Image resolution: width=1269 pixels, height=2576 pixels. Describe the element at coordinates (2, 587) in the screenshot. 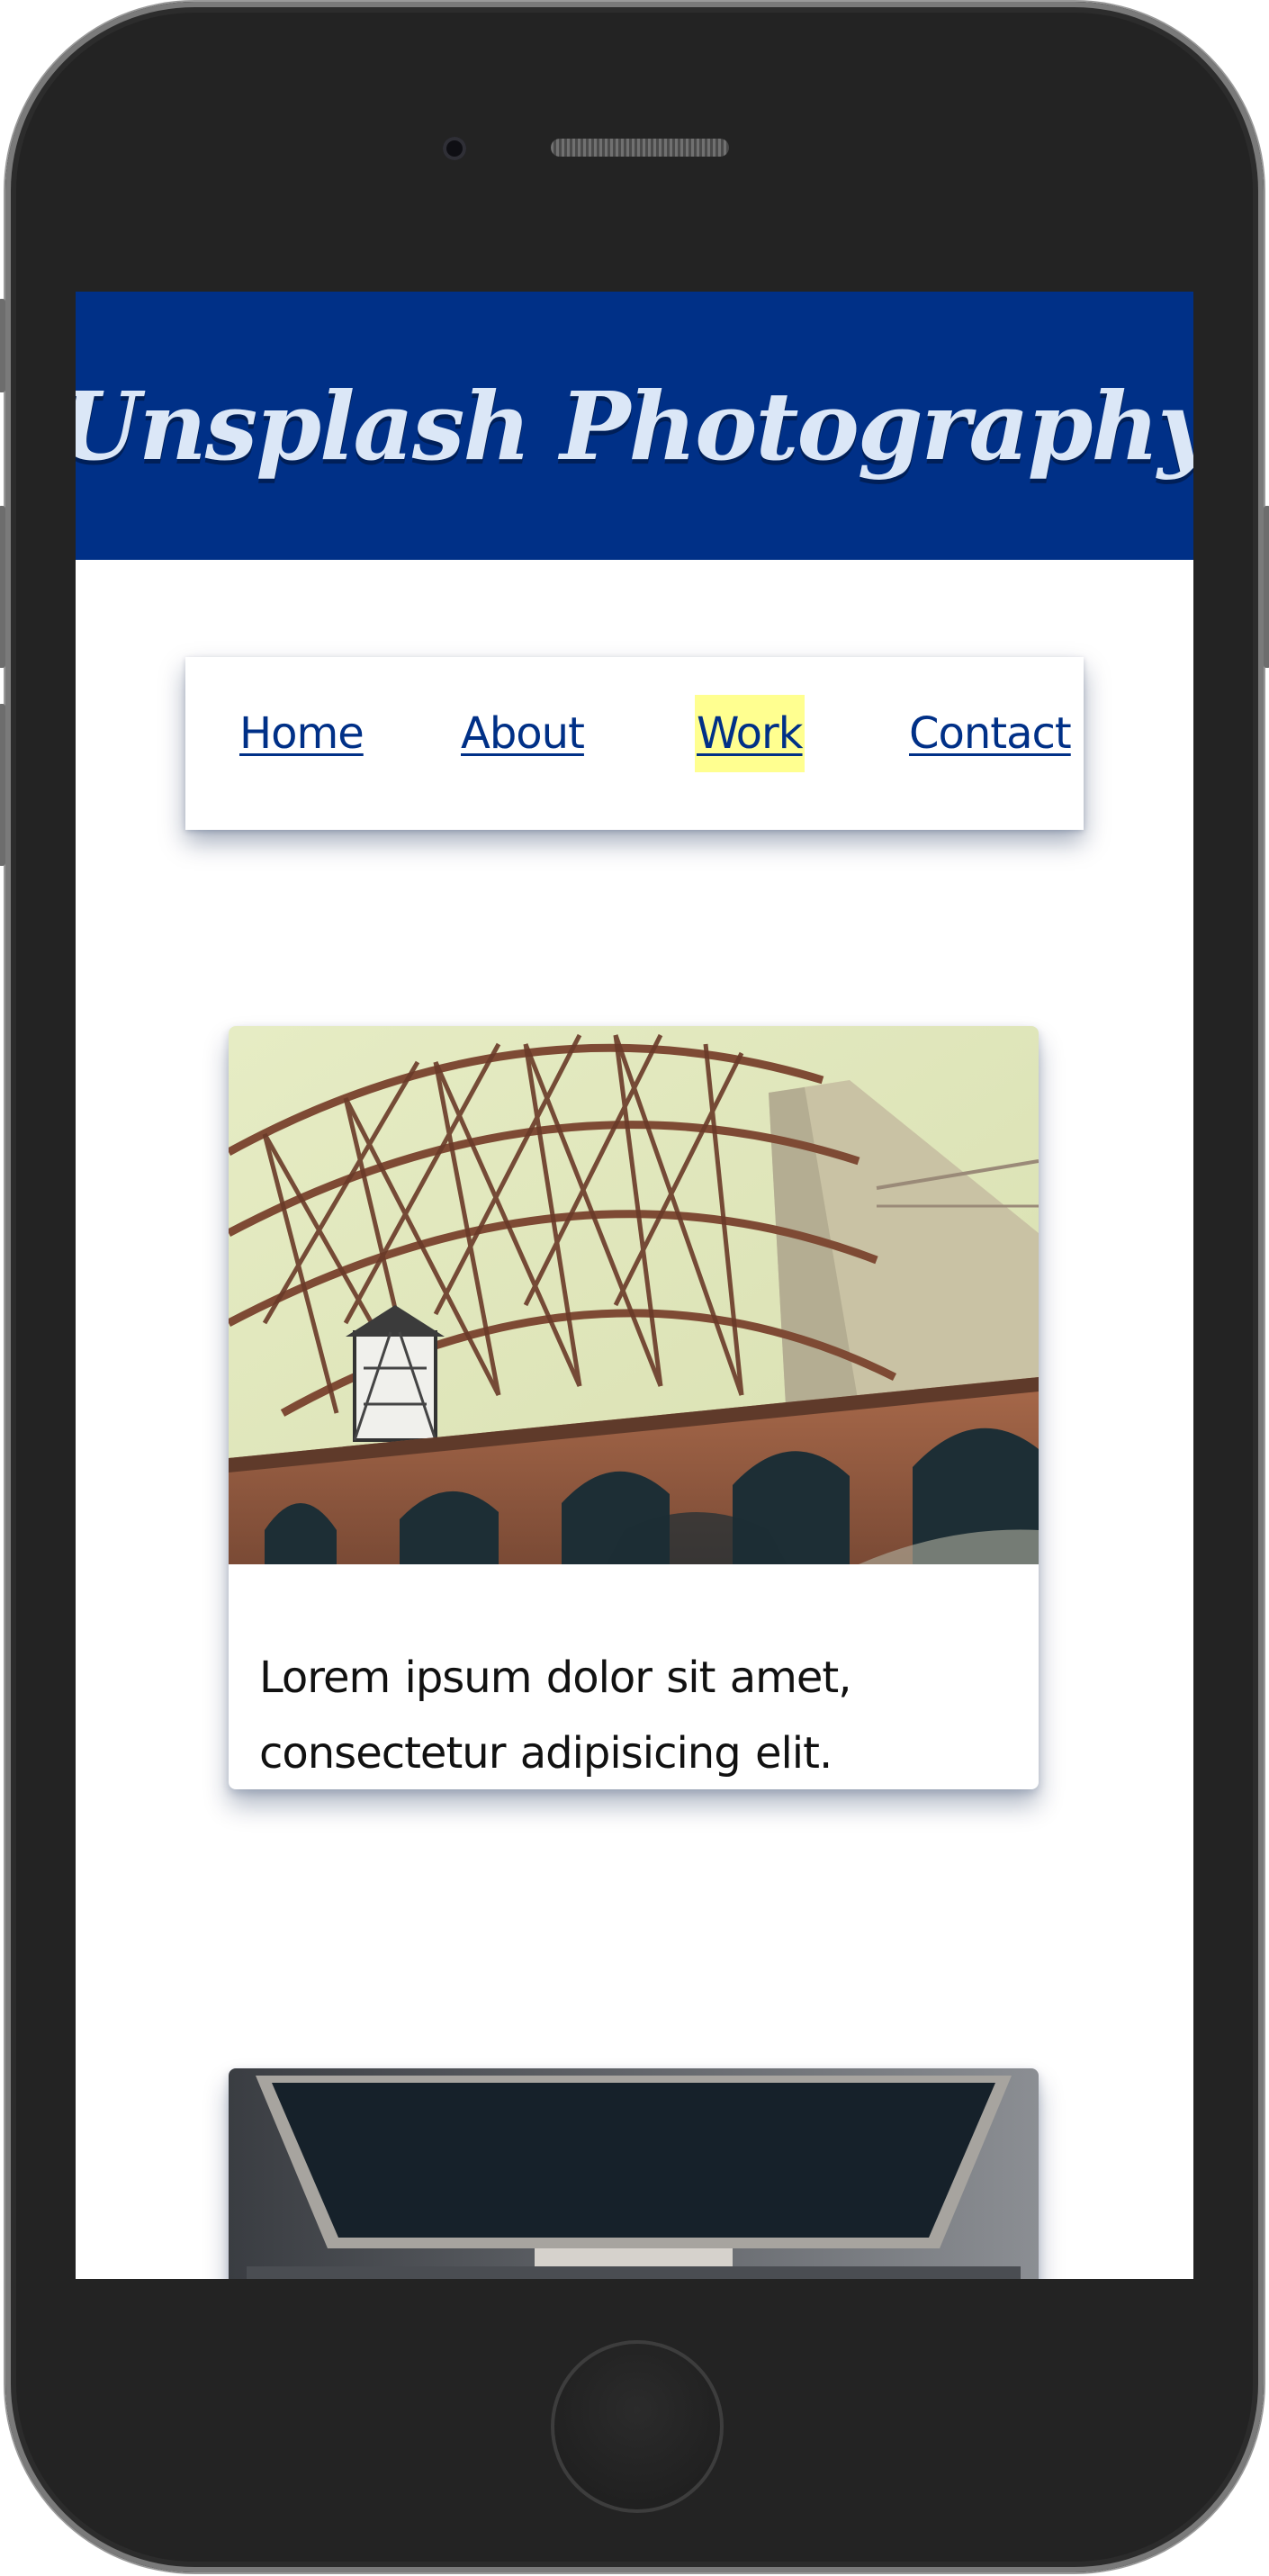

I see `volume-up-button` at that location.